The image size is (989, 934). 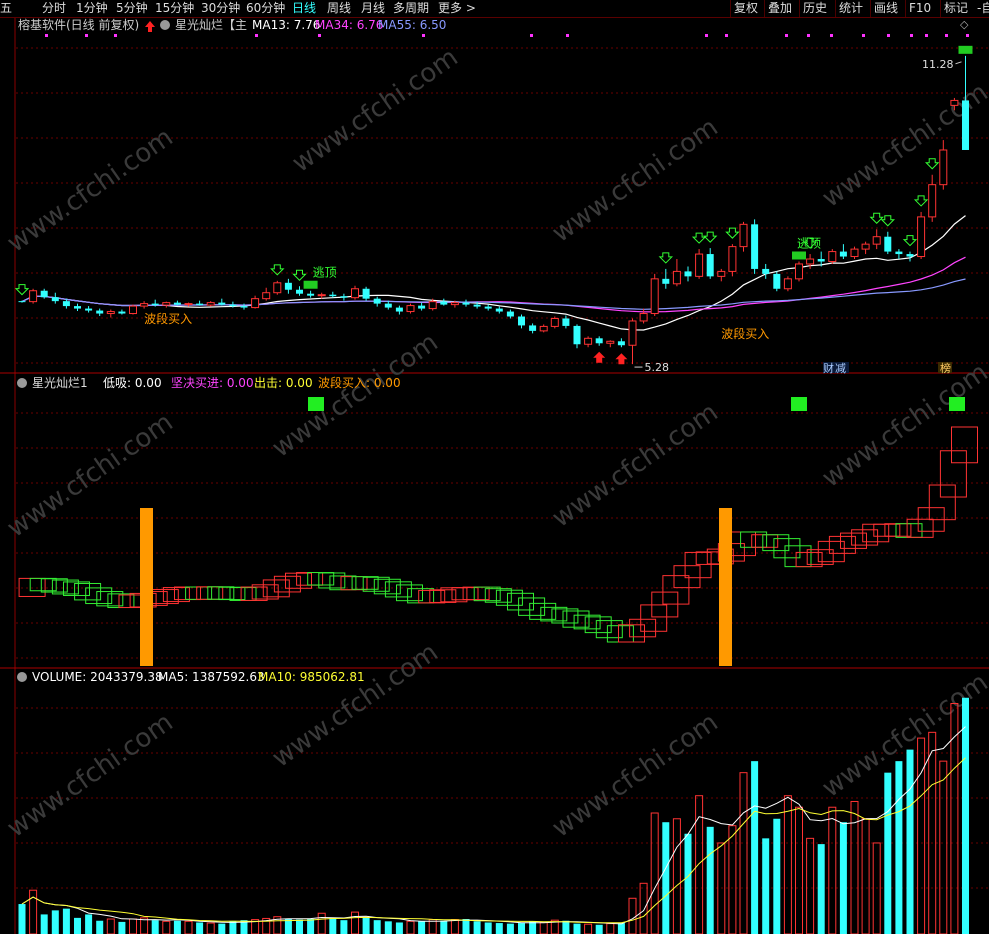 What do you see at coordinates (311, 677) in the screenshot?
I see `volume-item-2: MA10: 985062.81` at bounding box center [311, 677].